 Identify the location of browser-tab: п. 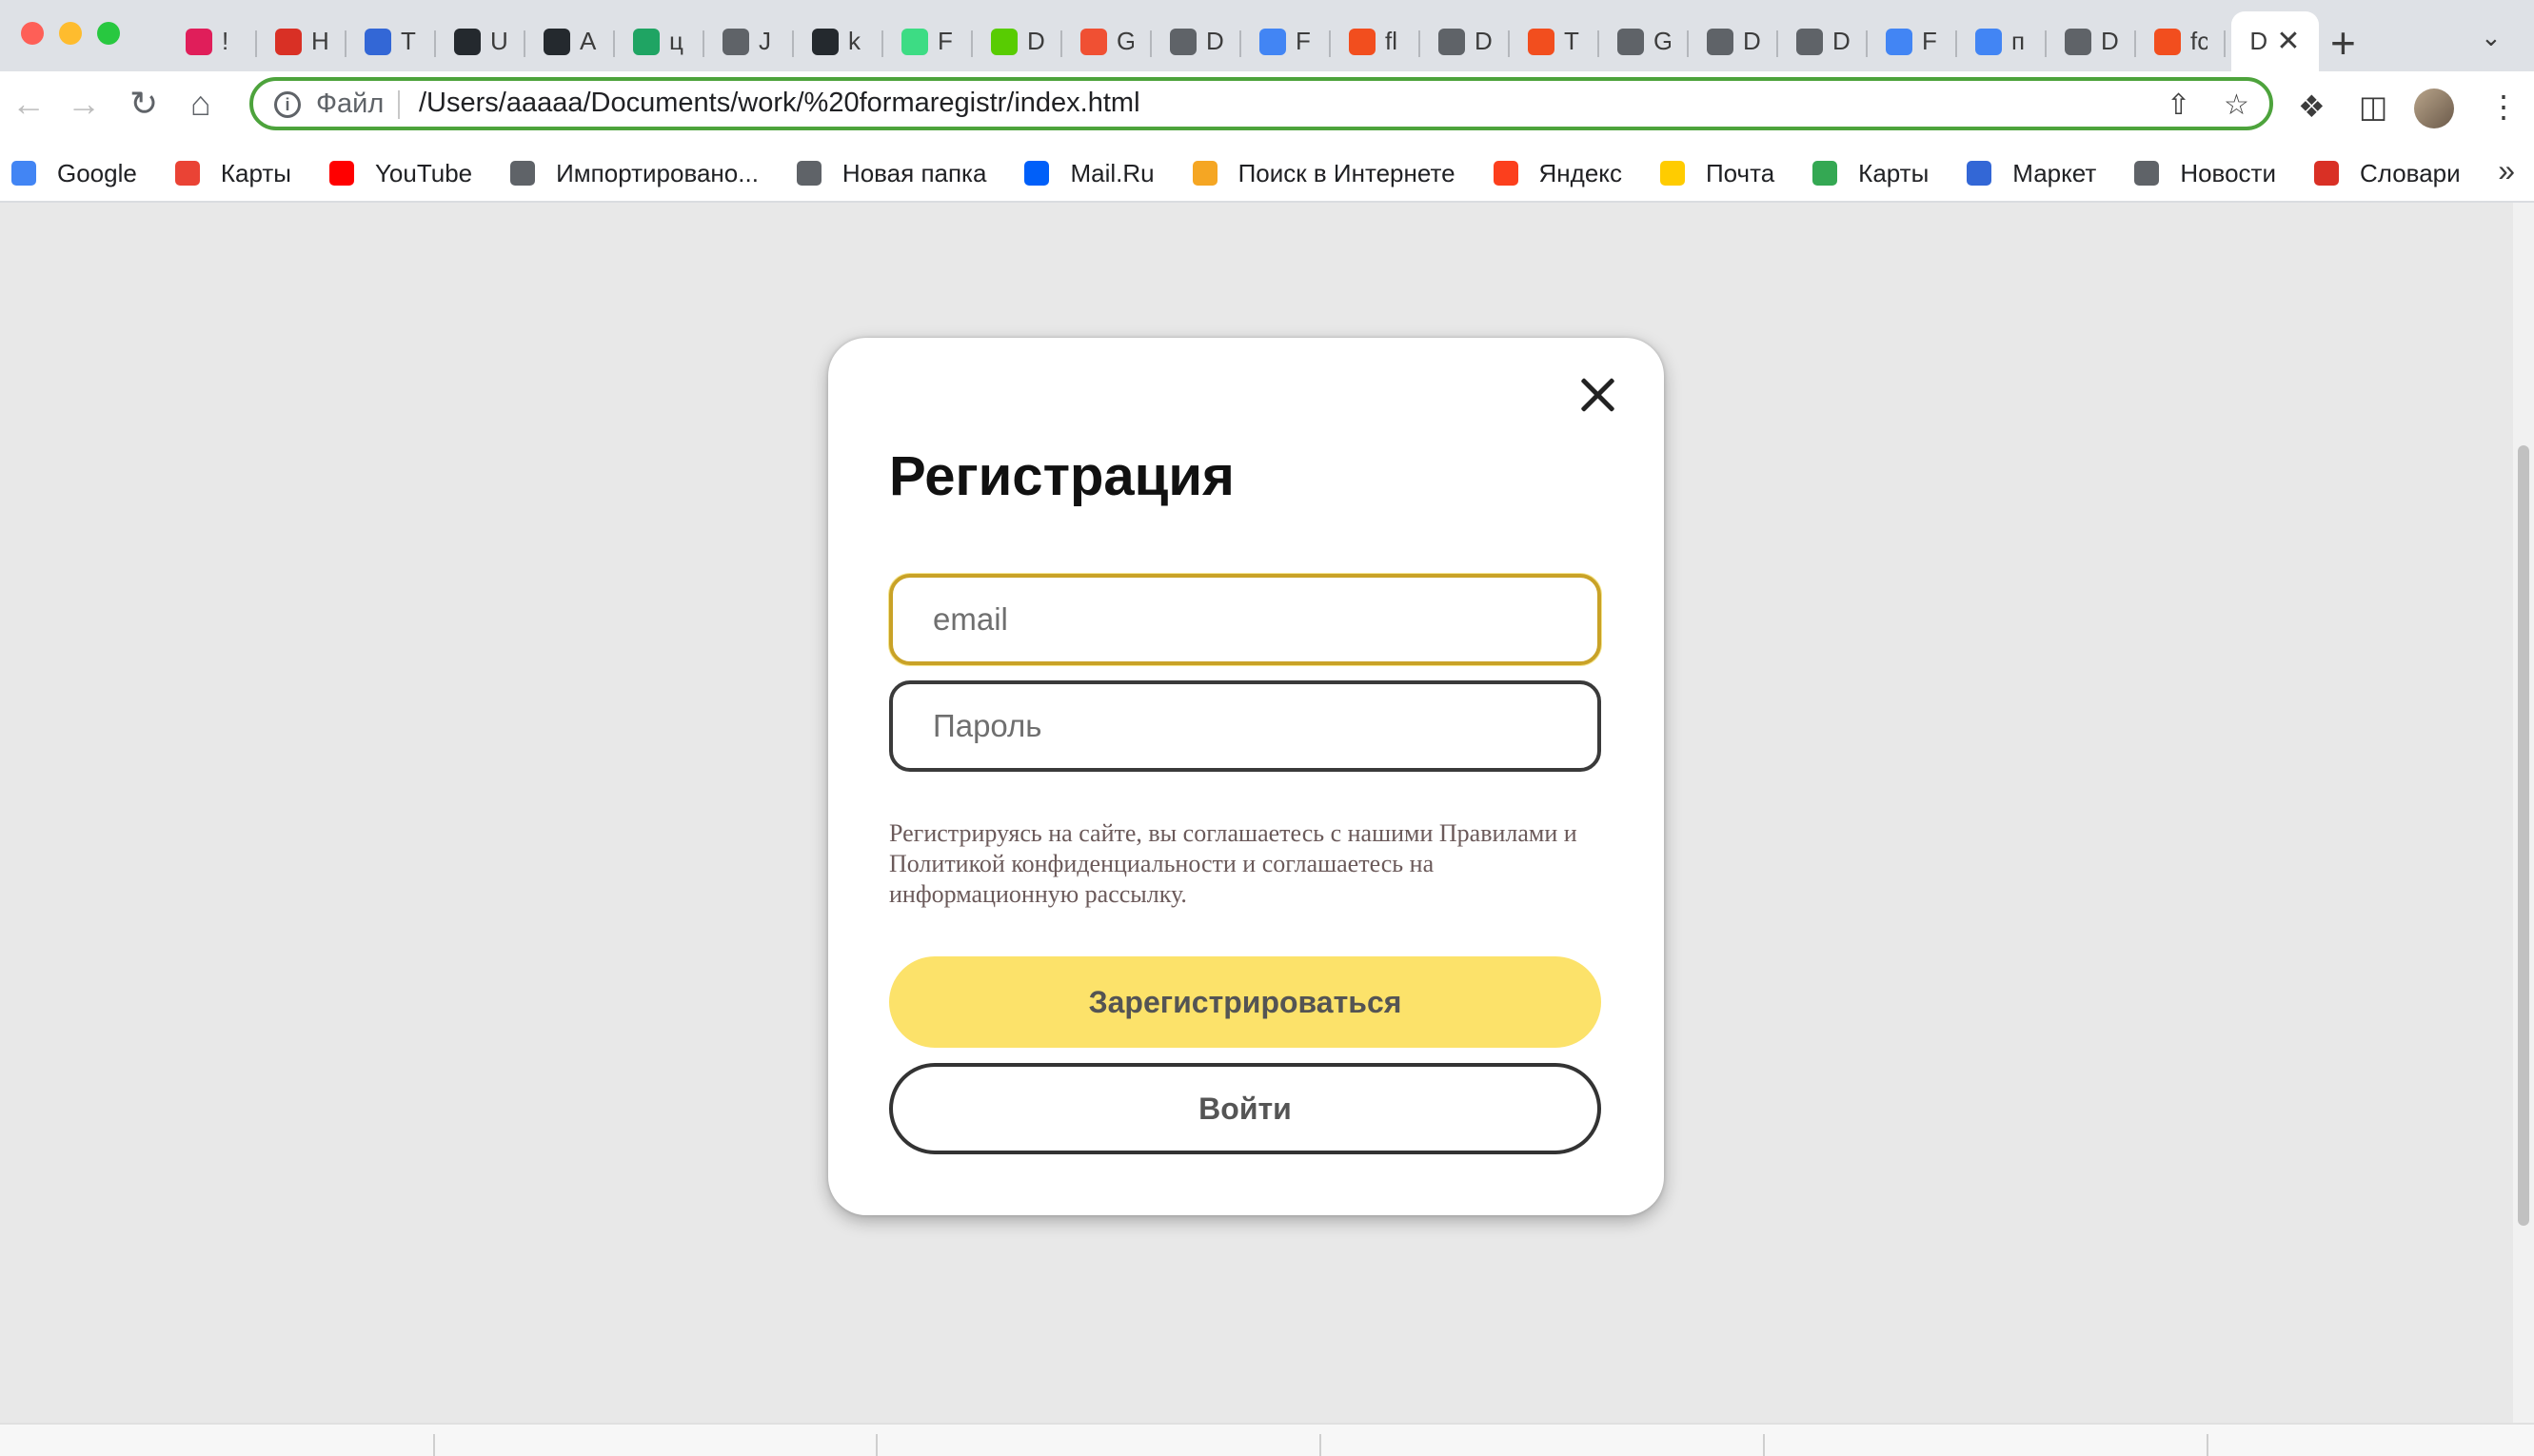
(2002, 42).